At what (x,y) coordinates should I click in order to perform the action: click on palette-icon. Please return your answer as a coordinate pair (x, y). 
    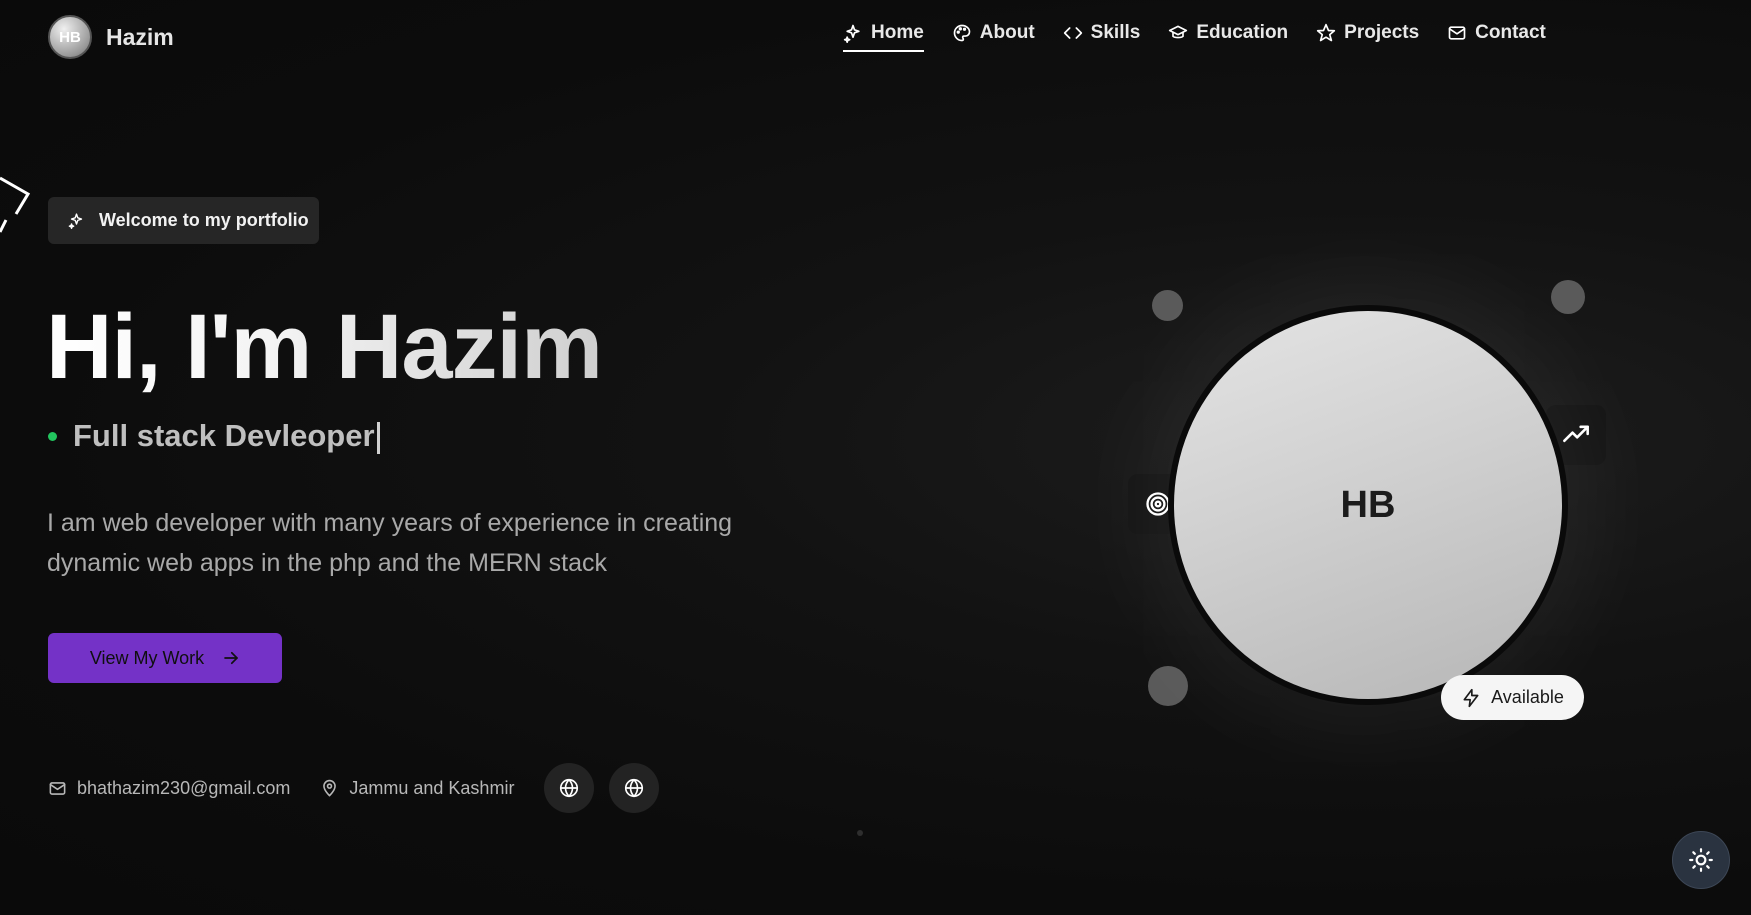
    Looking at the image, I should click on (962, 33).